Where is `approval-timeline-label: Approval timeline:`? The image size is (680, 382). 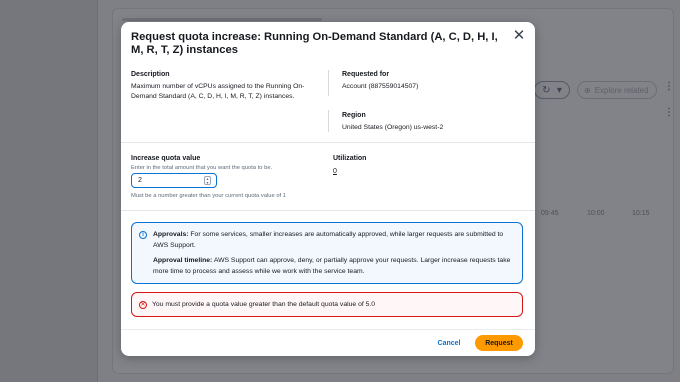 approval-timeline-label: Approval timeline: is located at coordinates (183, 260).